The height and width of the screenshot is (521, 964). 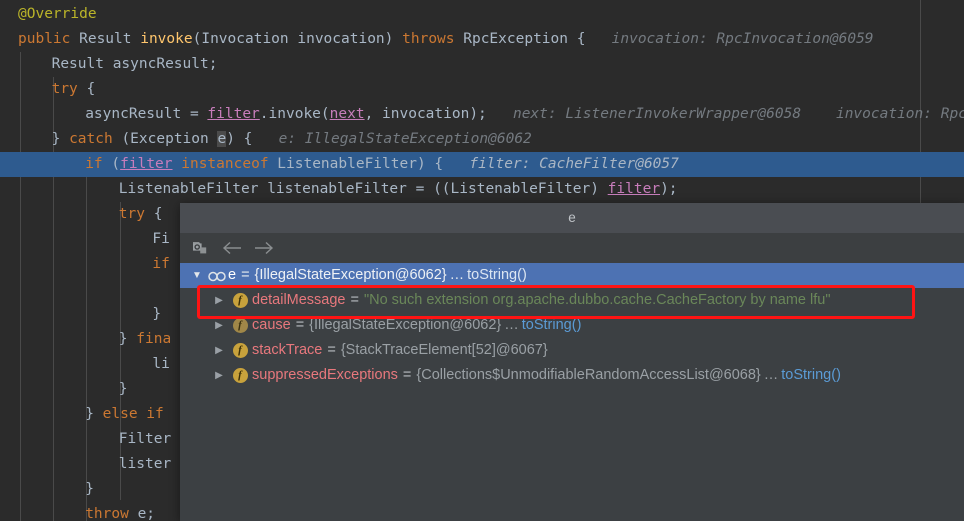 I want to click on code-line: @Override, so click(x=482, y=14).